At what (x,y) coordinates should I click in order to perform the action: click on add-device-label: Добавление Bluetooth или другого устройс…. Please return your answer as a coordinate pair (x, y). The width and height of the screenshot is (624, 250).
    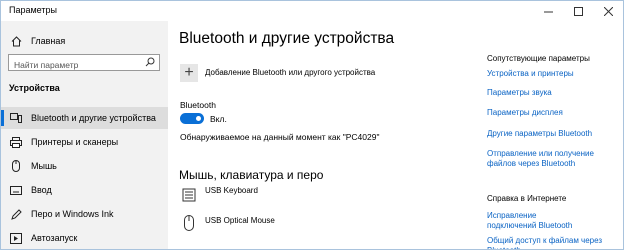
    Looking at the image, I should click on (290, 72).